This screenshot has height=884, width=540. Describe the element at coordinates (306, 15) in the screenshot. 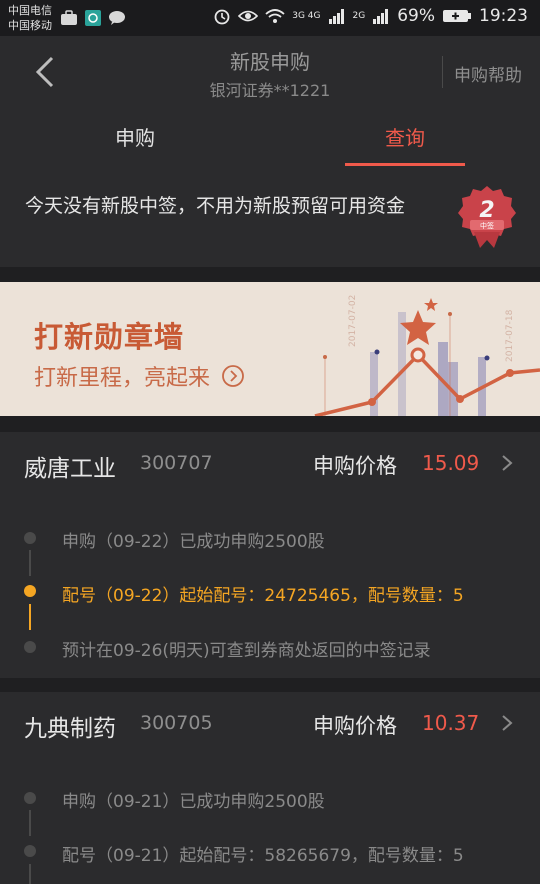

I see `network-type-1: 3G 4G` at that location.